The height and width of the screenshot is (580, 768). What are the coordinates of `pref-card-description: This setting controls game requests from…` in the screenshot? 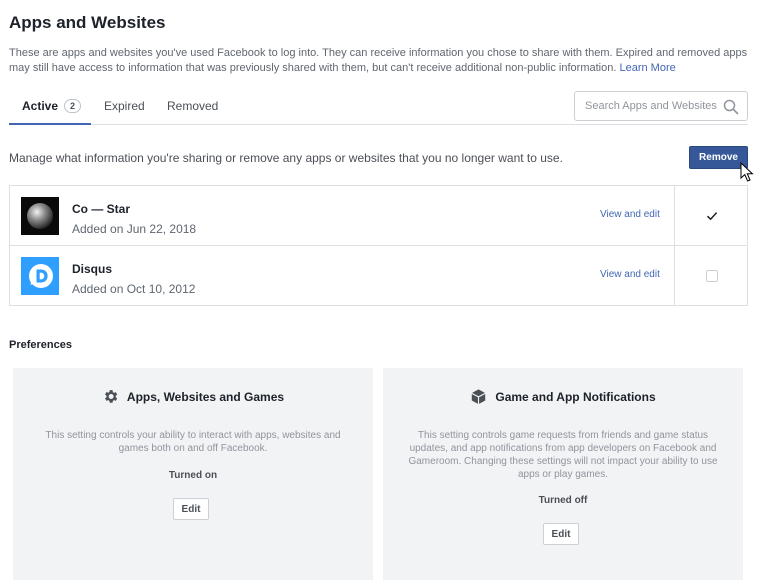 It's located at (563, 455).